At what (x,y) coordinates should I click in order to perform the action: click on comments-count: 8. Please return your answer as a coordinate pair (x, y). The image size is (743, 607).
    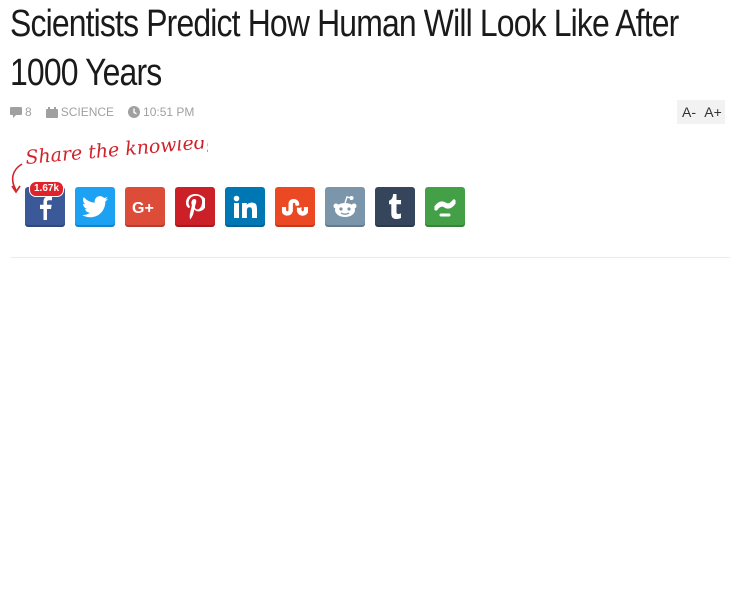
    Looking at the image, I should click on (28, 112).